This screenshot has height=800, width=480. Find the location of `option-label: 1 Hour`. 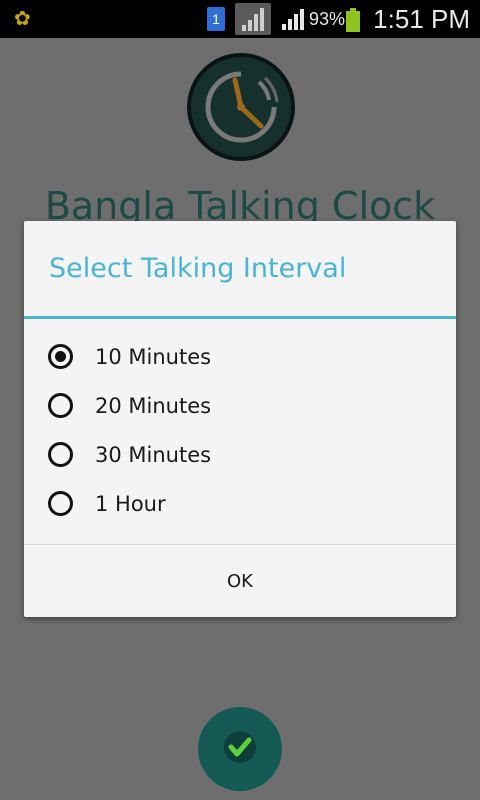

option-label: 1 Hour is located at coordinates (130, 504).